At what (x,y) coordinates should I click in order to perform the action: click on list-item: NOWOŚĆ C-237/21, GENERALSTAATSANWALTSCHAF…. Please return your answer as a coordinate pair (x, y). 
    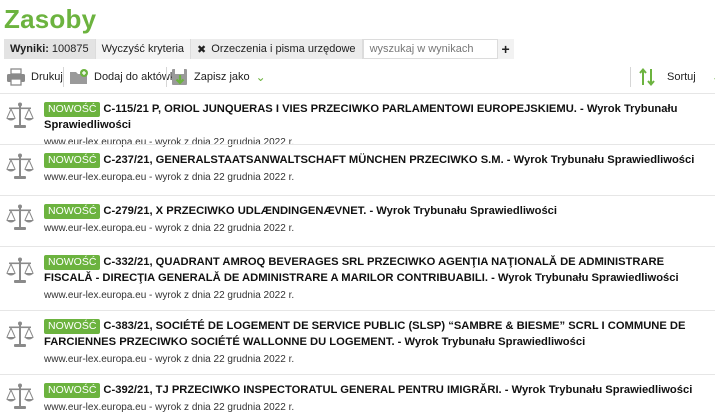
    Looking at the image, I should click on (357, 169).